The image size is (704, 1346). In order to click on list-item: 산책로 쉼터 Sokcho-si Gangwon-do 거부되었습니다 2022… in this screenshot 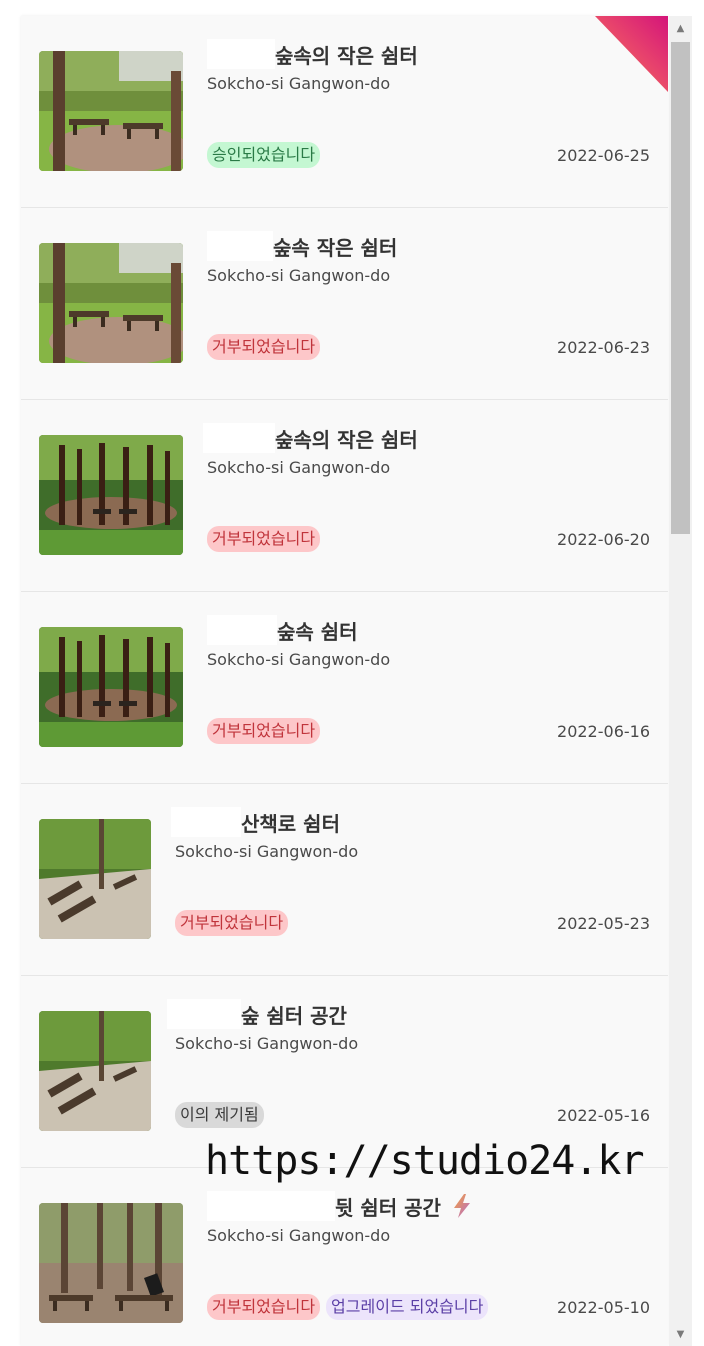, I will do `click(344, 880)`.